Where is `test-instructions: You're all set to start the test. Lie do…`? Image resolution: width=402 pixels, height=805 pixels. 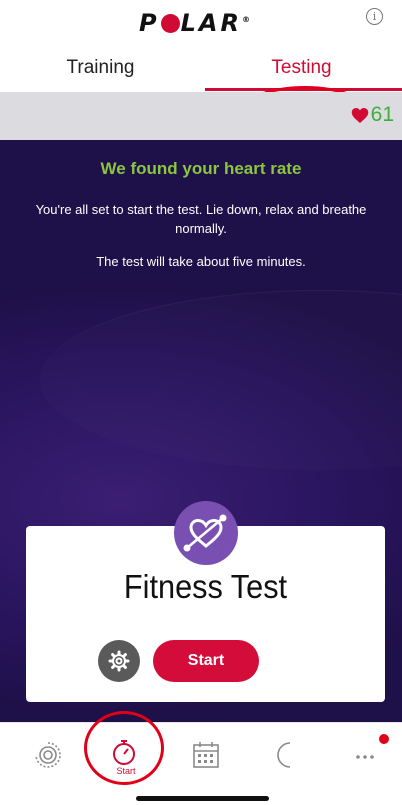 test-instructions: You're all set to start the test. Lie do… is located at coordinates (201, 219).